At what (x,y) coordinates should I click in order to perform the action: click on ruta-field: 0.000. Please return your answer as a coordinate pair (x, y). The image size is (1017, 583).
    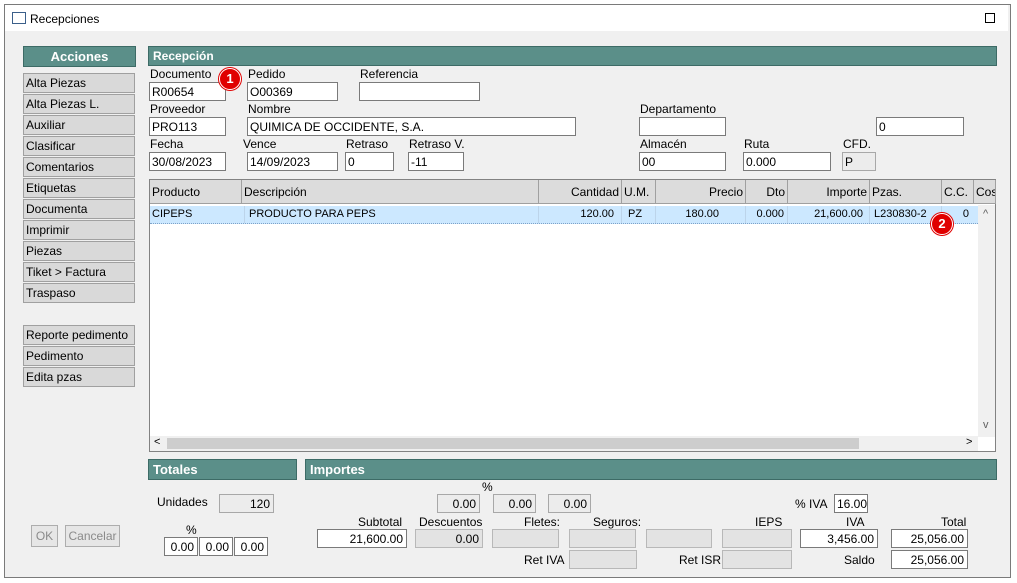
    Looking at the image, I should click on (787, 161).